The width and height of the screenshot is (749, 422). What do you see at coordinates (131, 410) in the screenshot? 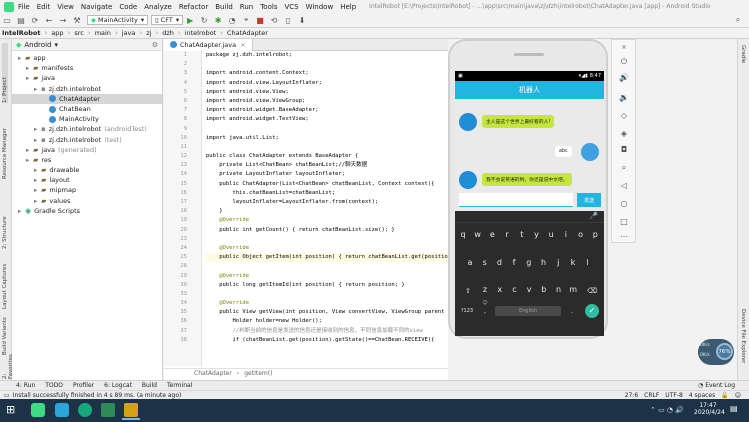
I see `folder-task-icon` at bounding box center [131, 410].